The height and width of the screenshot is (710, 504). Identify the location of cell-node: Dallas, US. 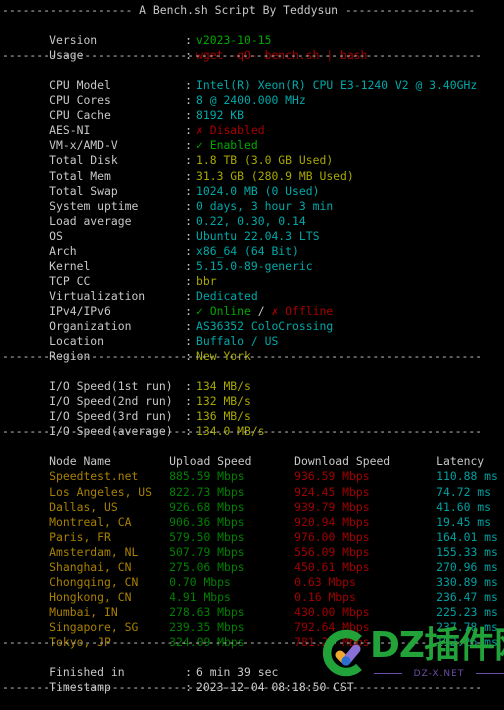
(83, 506).